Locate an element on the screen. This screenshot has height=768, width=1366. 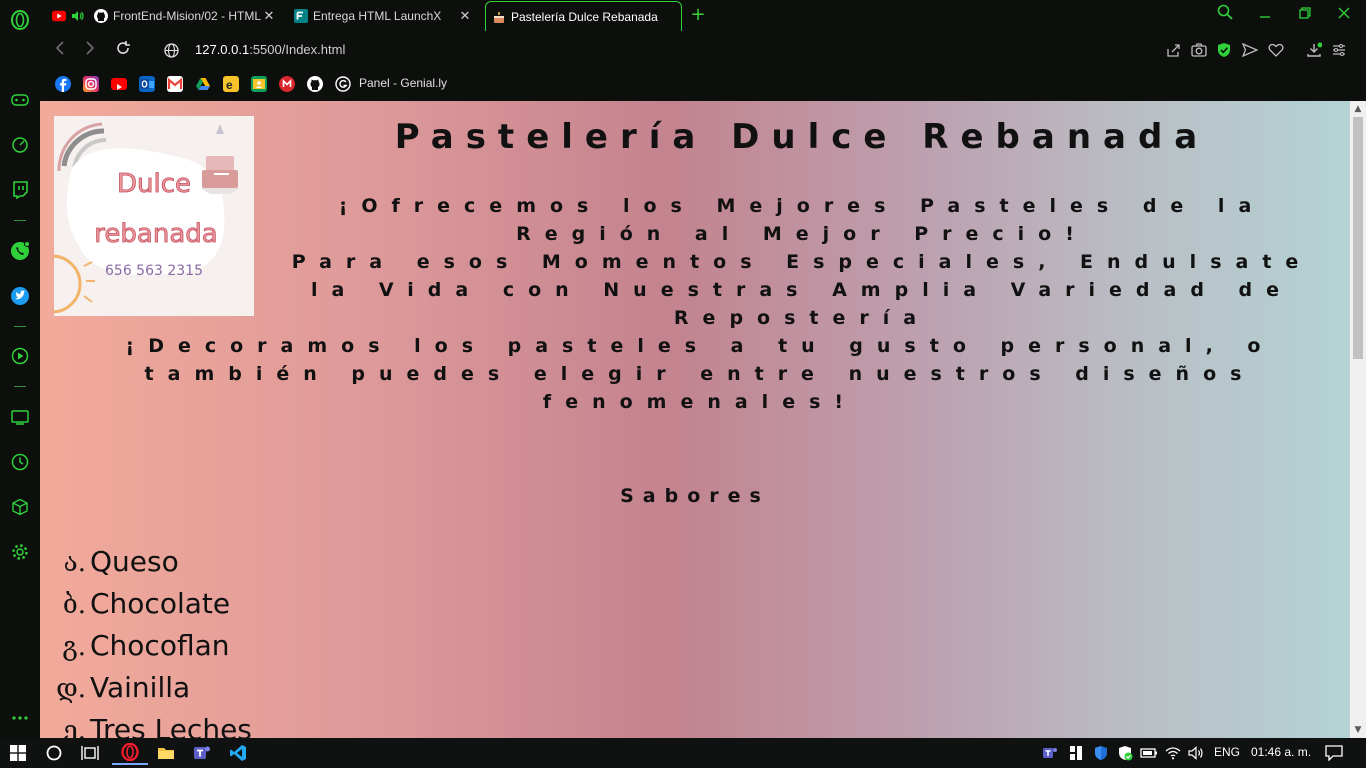
instagram-icon is located at coordinates (91, 84).